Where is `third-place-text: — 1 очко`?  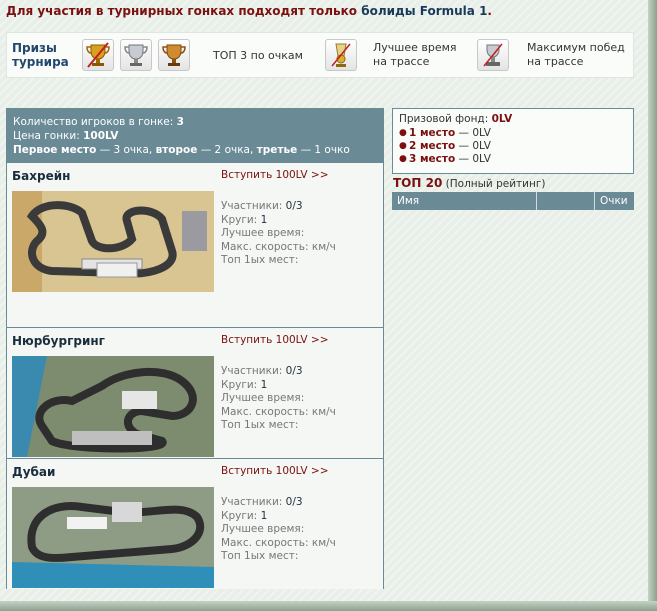
third-place-text: — 1 очко is located at coordinates (323, 150).